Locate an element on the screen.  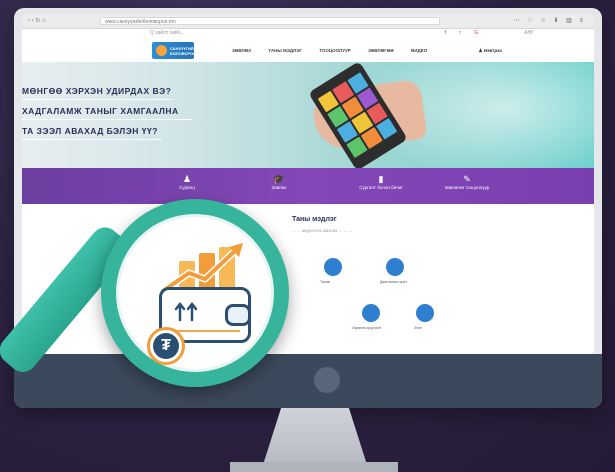
menu-item-advisor: ЗӨВЛӨХ is located at coordinates (241, 50).